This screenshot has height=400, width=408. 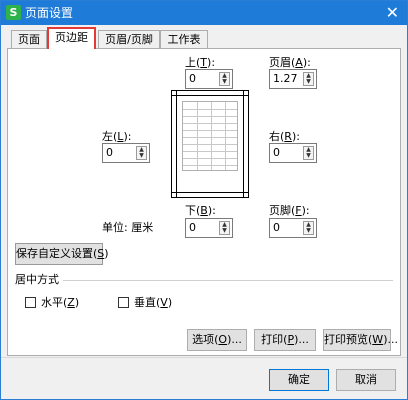 I want to click on tab-worksheet: 工作表, so click(x=184, y=39).